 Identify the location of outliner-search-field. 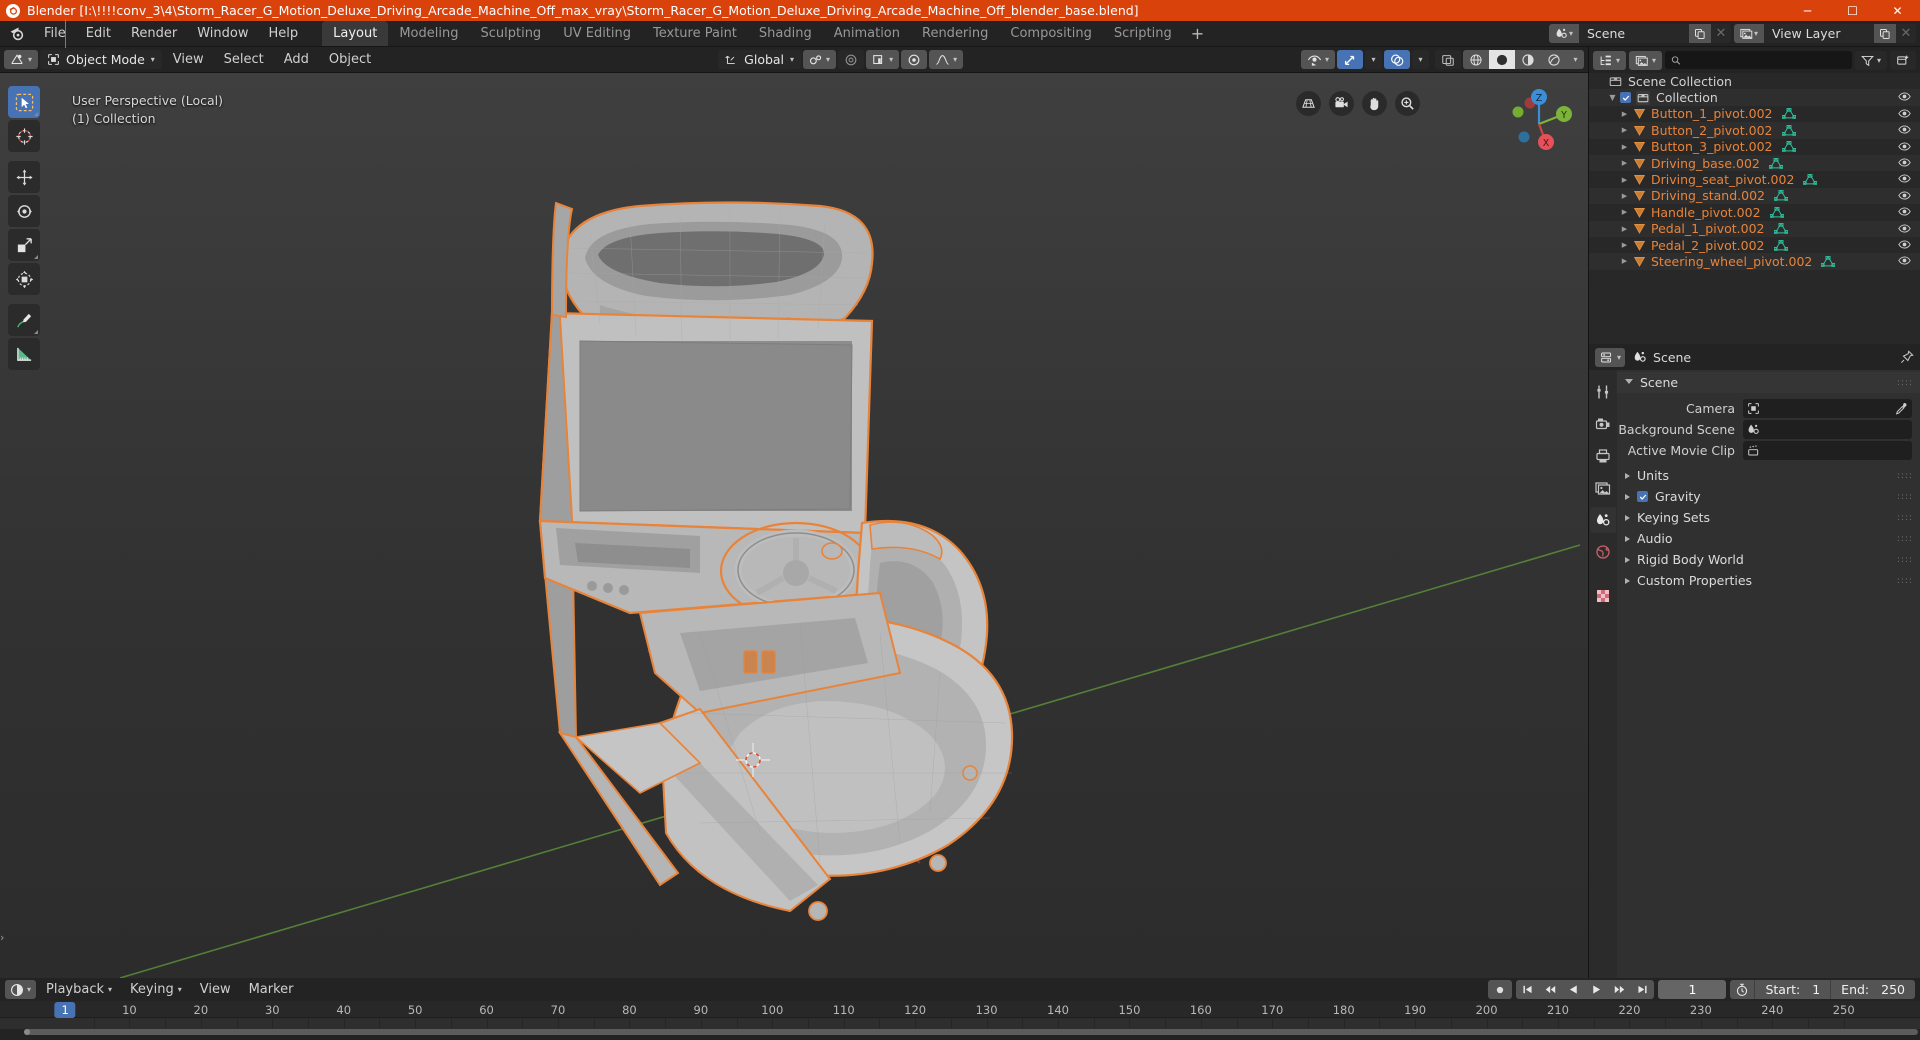
(1766, 60).